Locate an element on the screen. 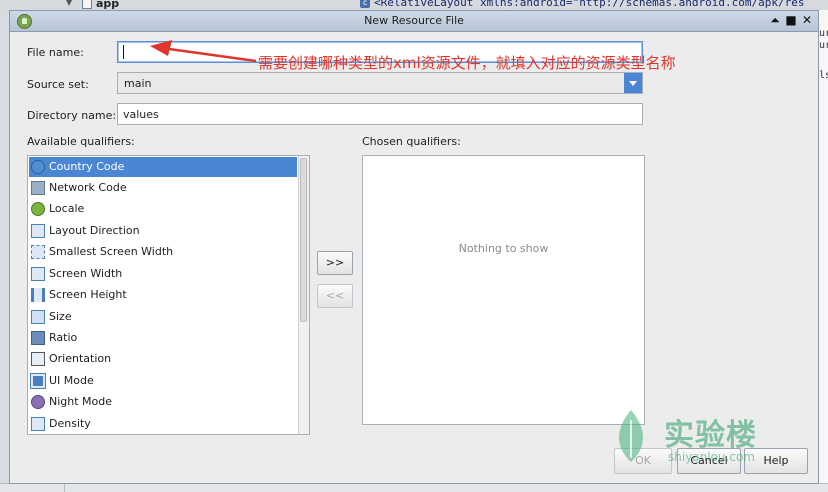 The image size is (828, 492). close-icon: ✕ is located at coordinates (807, 20).